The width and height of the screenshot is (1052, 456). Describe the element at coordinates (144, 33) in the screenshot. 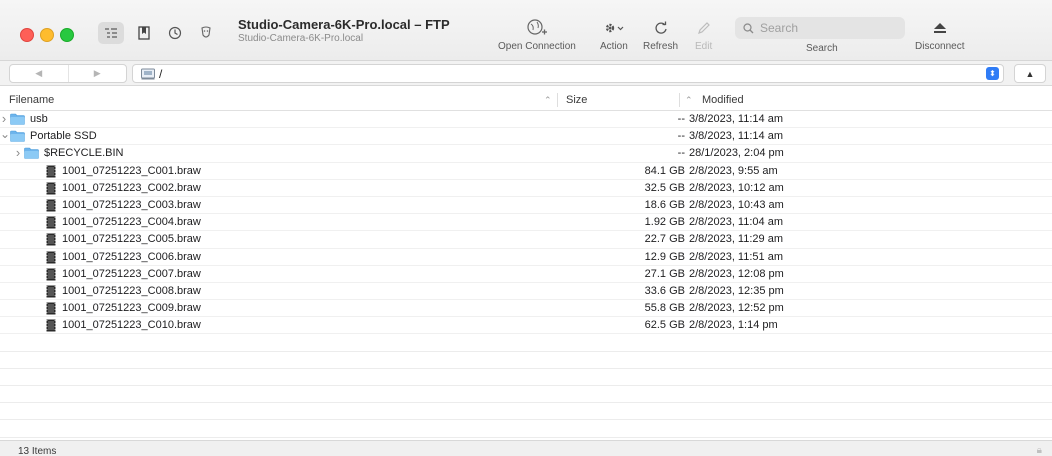

I see `bookmarks-icon` at that location.